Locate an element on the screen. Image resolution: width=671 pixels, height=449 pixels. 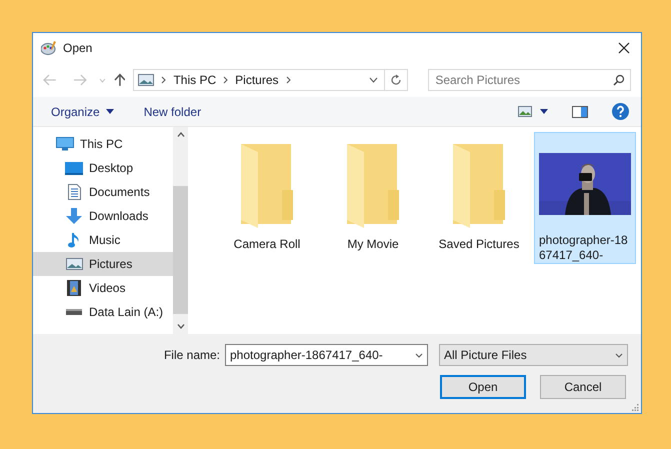
view-icon is located at coordinates (525, 111).